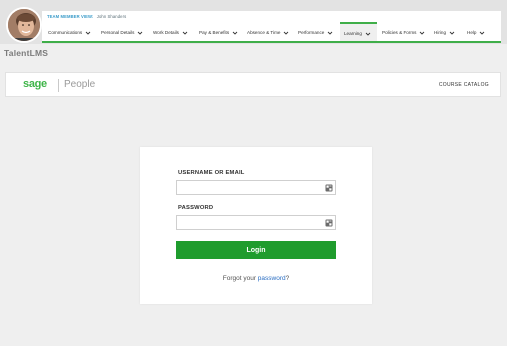 The image size is (507, 346). I want to click on forgot-prefix: Forgot your, so click(240, 278).